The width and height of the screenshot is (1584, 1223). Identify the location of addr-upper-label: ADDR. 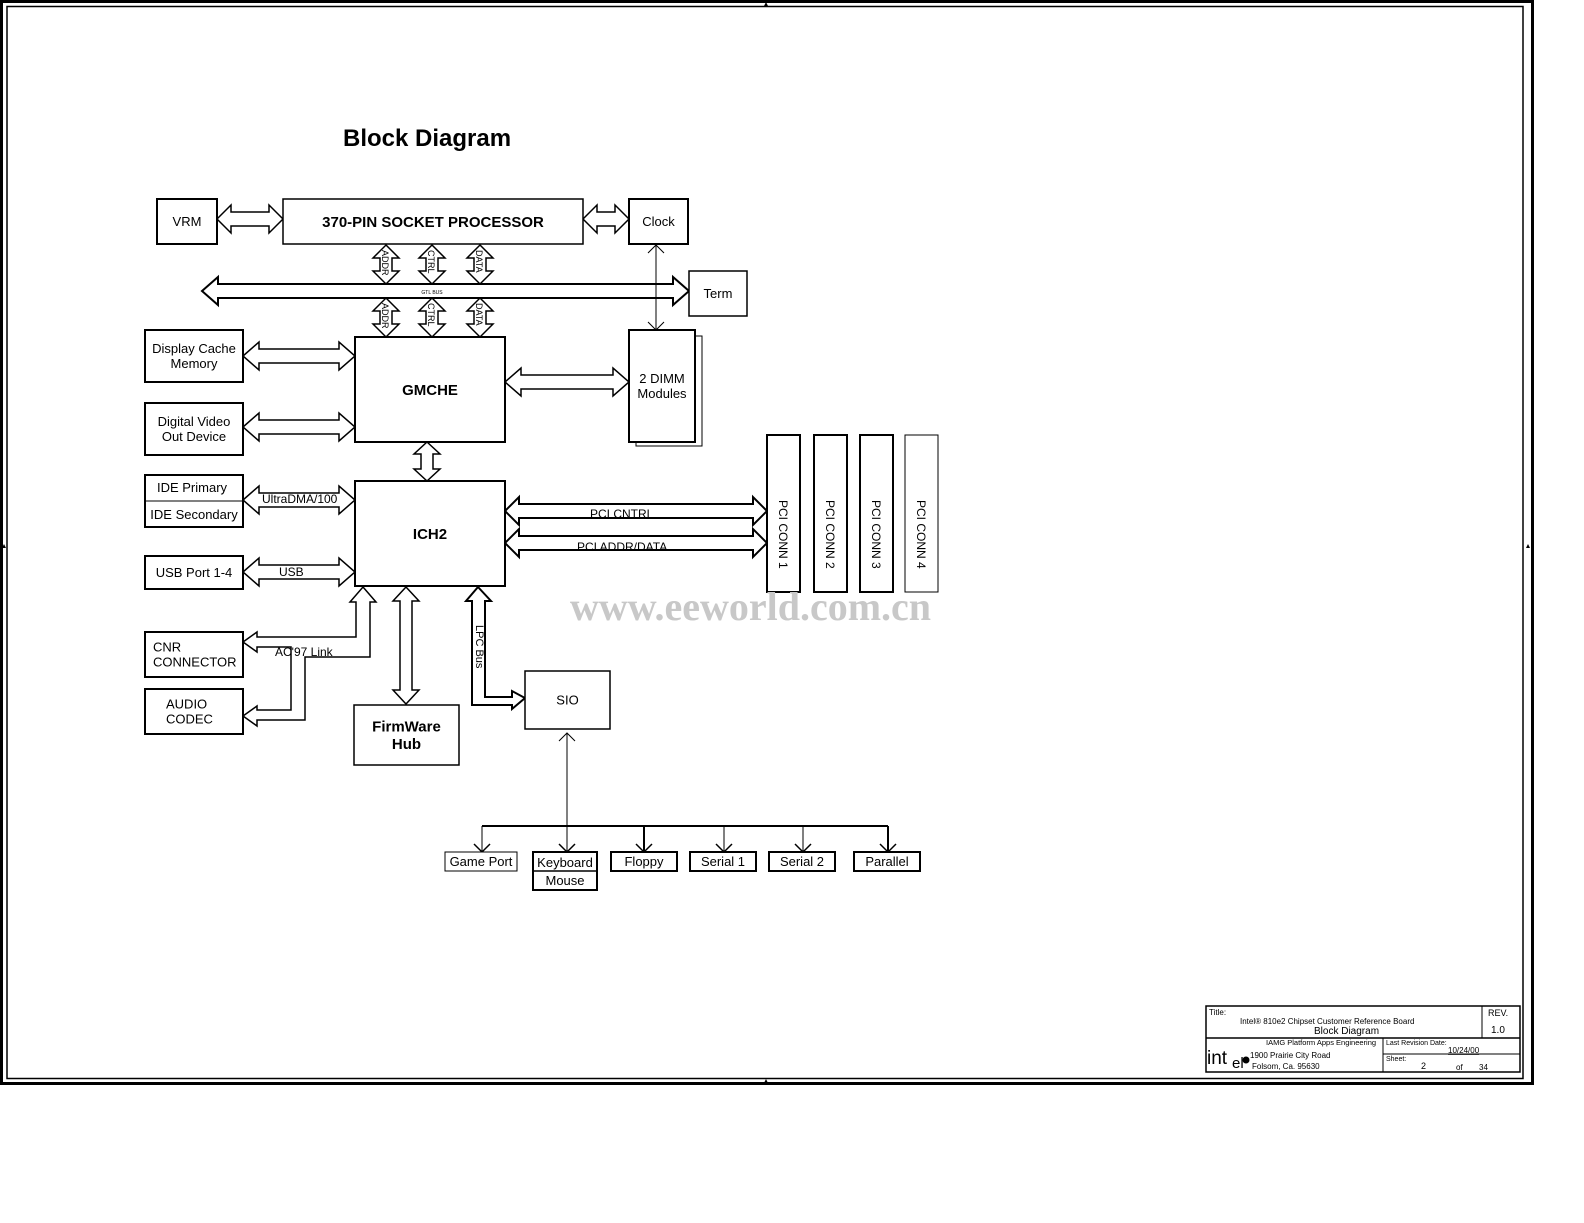
(385, 263).